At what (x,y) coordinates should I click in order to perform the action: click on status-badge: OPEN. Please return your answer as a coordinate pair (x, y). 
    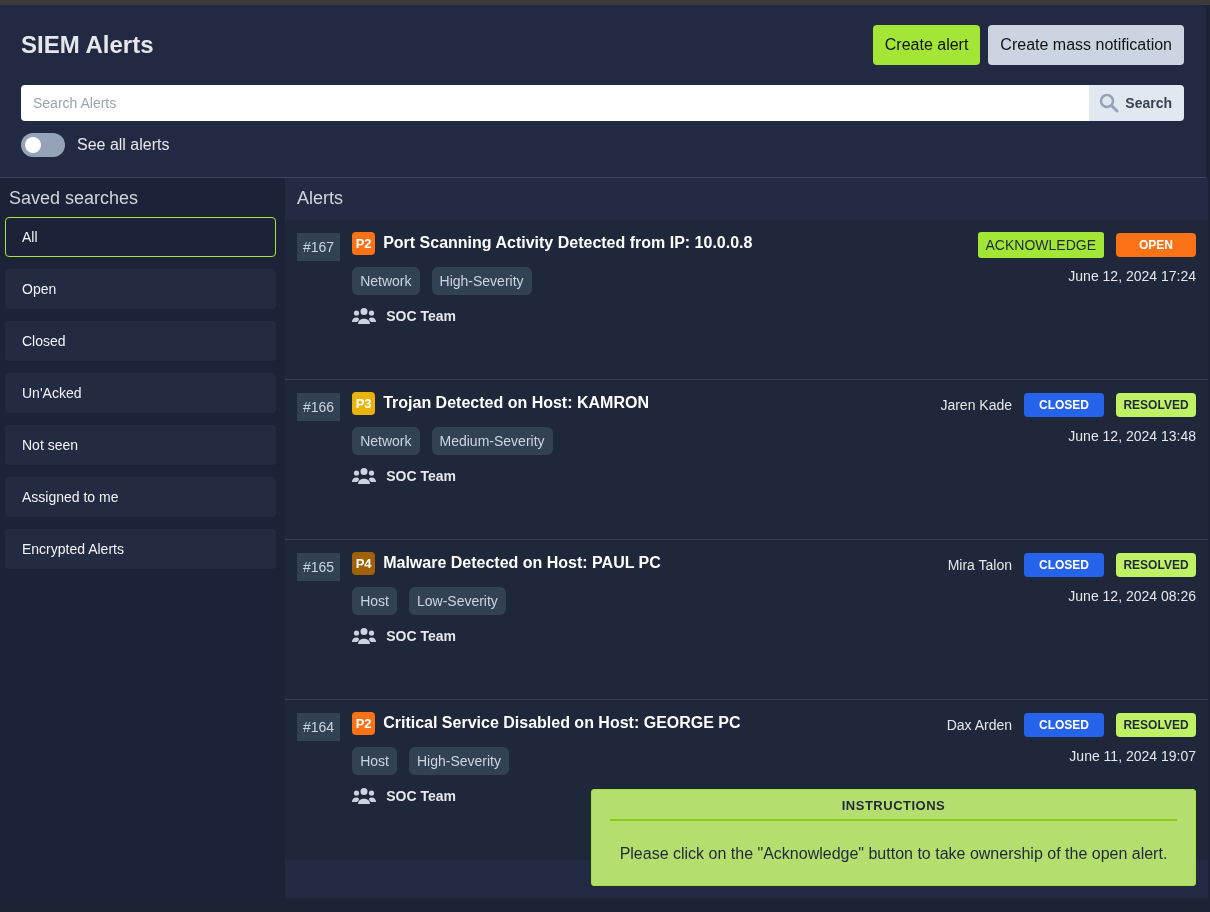
    Looking at the image, I should click on (1156, 245).